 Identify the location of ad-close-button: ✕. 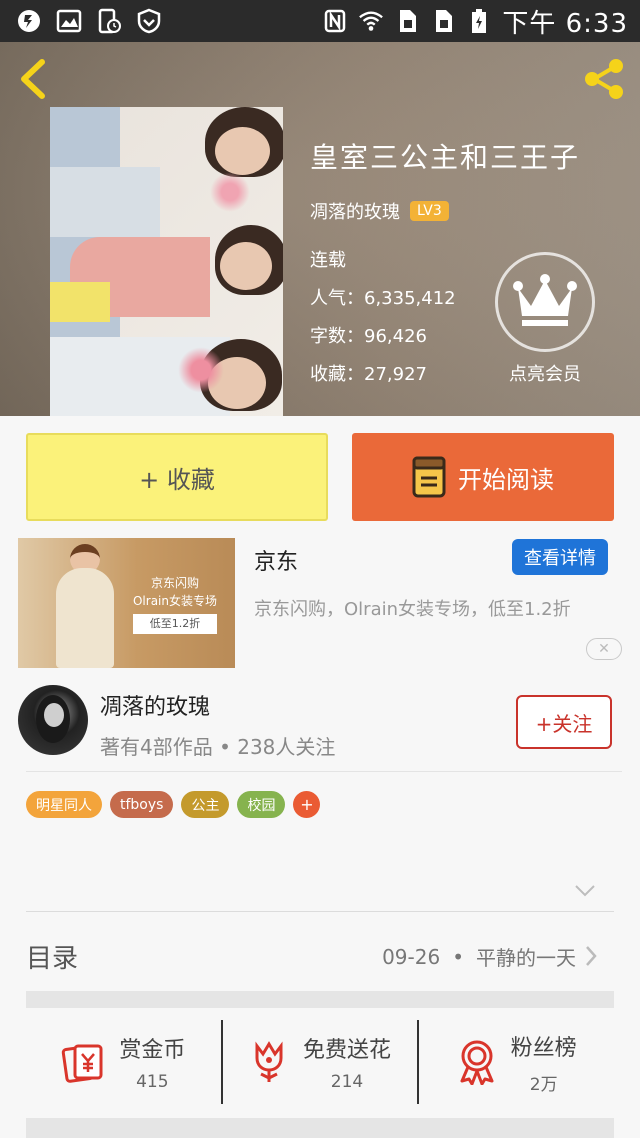
(604, 649).